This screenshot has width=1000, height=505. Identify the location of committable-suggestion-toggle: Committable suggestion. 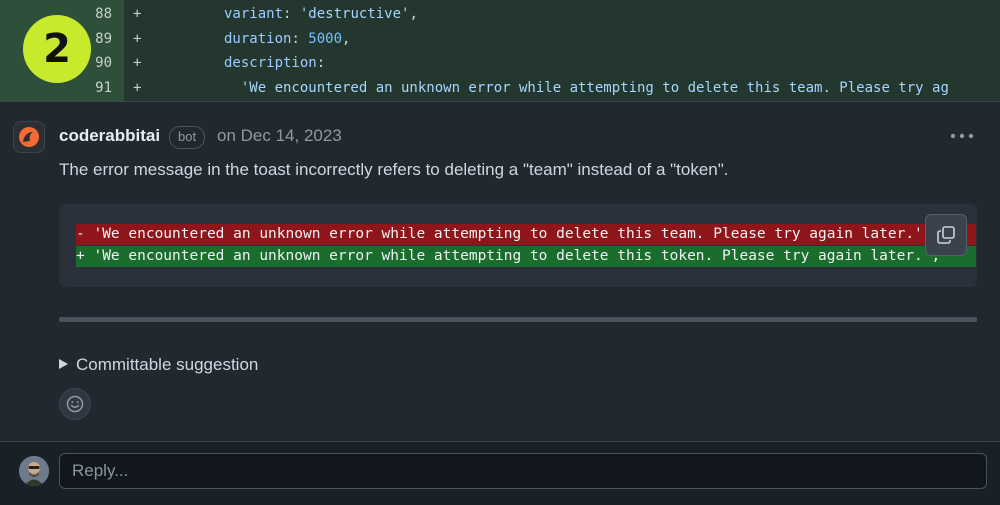
(158, 365).